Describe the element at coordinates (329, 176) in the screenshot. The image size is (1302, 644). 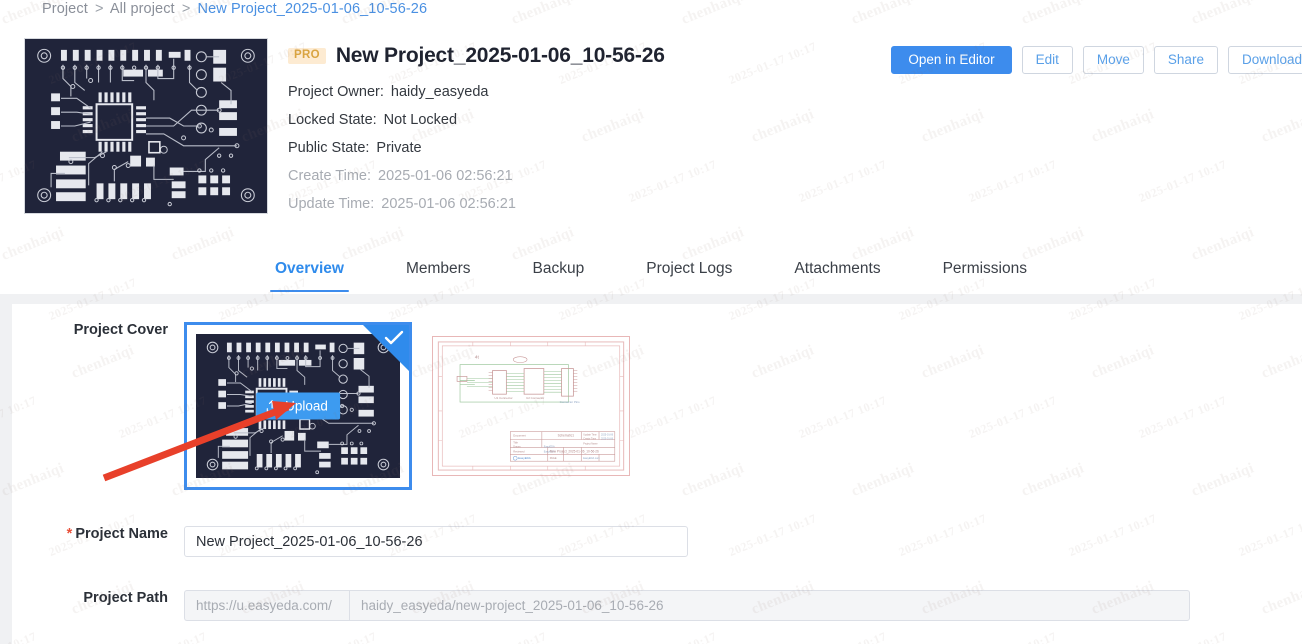
I see `meta-label: Create Time:` at that location.